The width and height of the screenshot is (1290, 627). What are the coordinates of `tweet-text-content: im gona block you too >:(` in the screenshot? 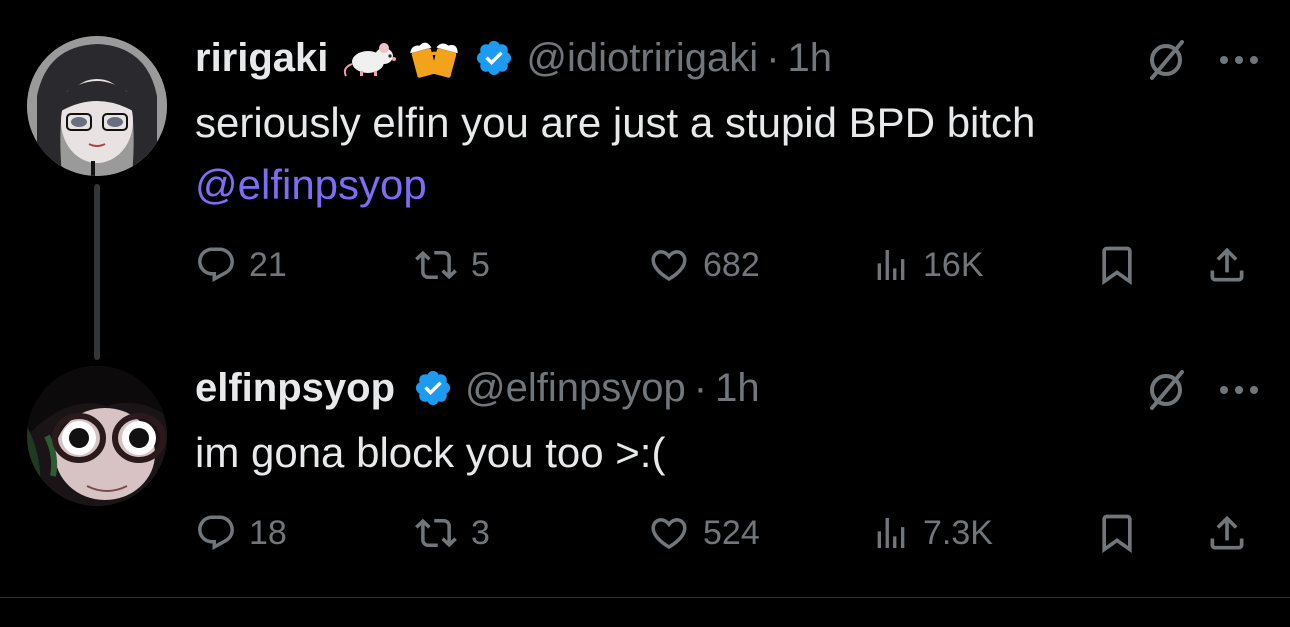 It's located at (430, 452).